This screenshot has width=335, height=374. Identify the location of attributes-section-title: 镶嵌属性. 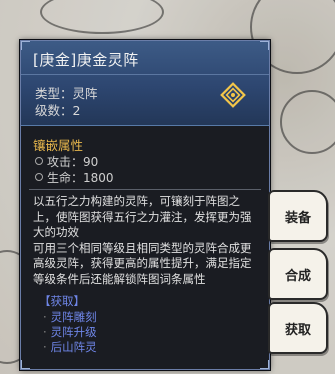
(58, 145).